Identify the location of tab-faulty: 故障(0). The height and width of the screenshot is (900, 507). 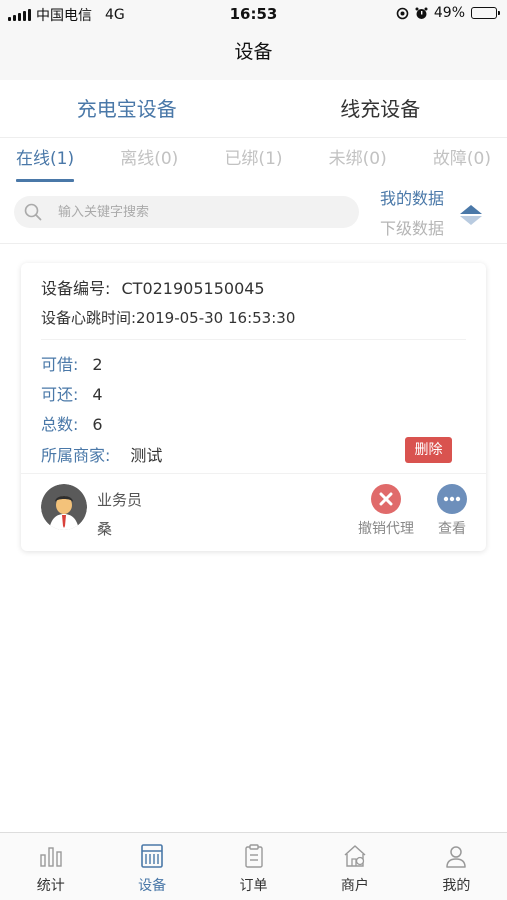
(462, 161).